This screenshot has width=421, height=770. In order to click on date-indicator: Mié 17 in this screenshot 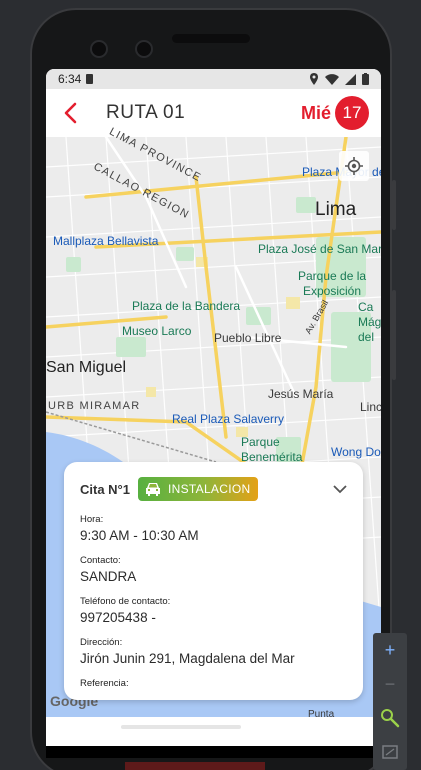, I will do `click(335, 113)`.